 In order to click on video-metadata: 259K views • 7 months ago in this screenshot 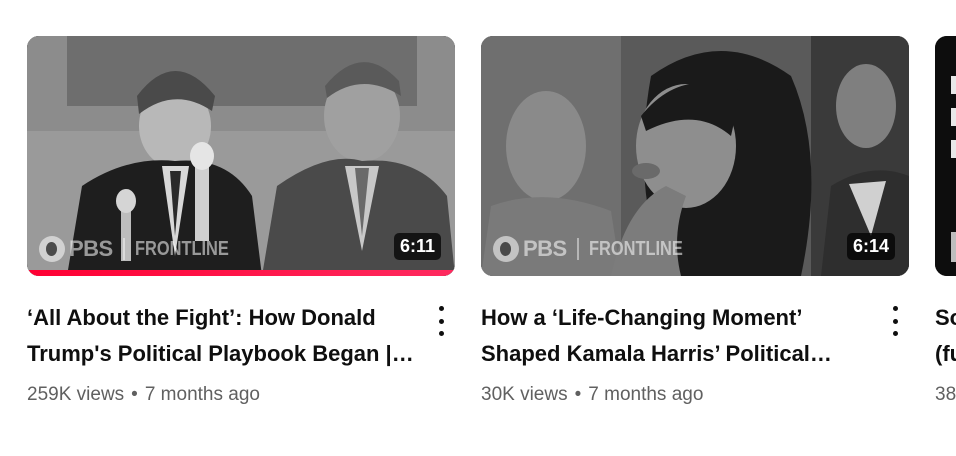, I will do `click(221, 395)`.